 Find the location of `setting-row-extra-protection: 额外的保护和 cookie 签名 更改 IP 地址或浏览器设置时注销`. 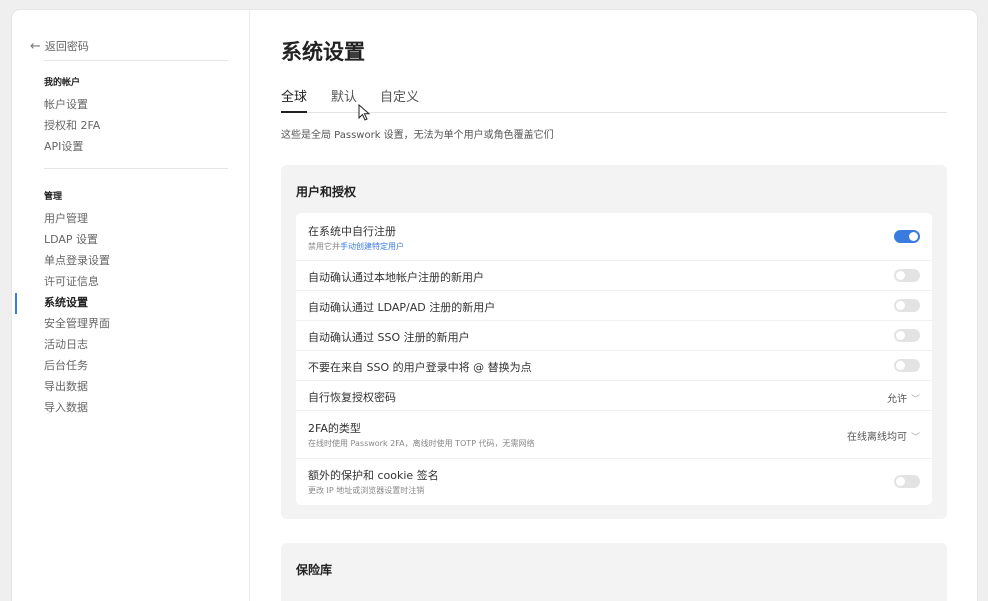

setting-row-extra-protection: 额外的保护和 cookie 签名 更改 IP 地址或浏览器设置时注销 is located at coordinates (614, 482).